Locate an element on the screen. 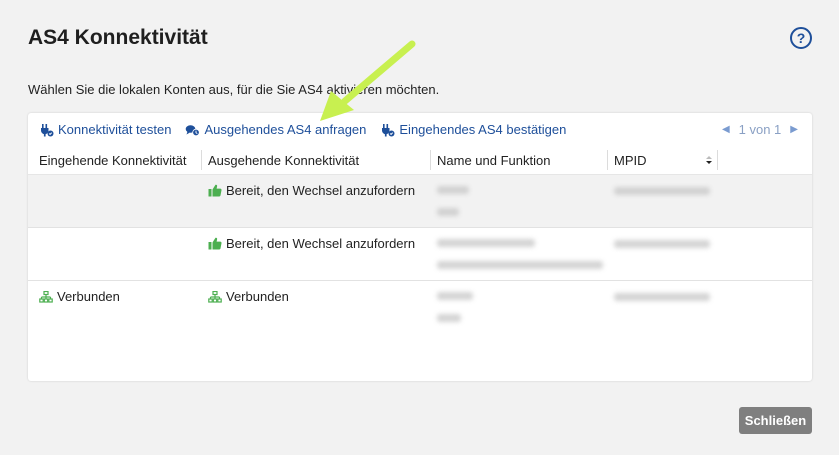 The width and height of the screenshot is (839, 455). page-indicator: 1 von 1 is located at coordinates (760, 129).